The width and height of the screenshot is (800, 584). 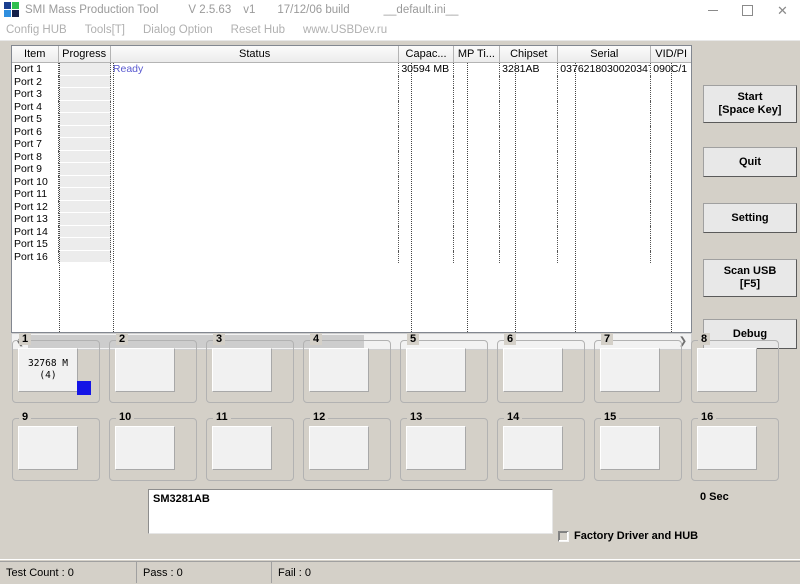 I want to click on device-slot: 13, so click(x=444, y=446).